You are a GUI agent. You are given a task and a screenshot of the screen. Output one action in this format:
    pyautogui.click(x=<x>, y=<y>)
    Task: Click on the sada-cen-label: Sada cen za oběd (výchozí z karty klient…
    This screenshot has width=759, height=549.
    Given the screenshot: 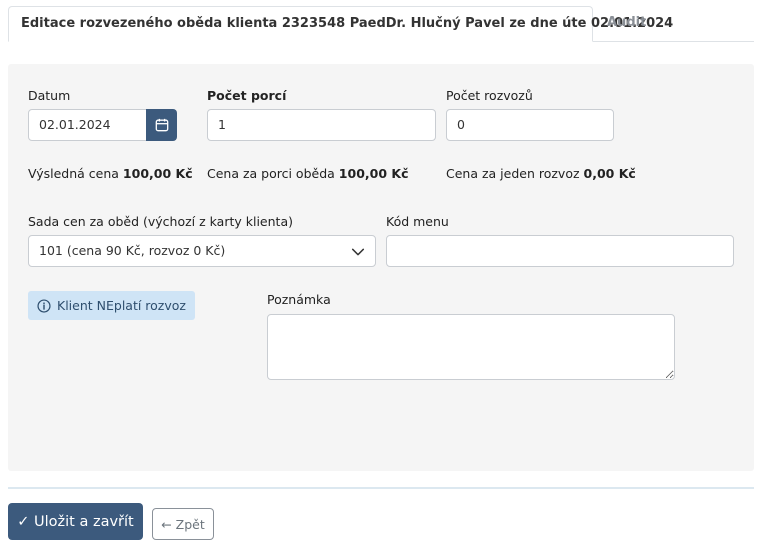 What is the action you would take?
    pyautogui.click(x=160, y=221)
    